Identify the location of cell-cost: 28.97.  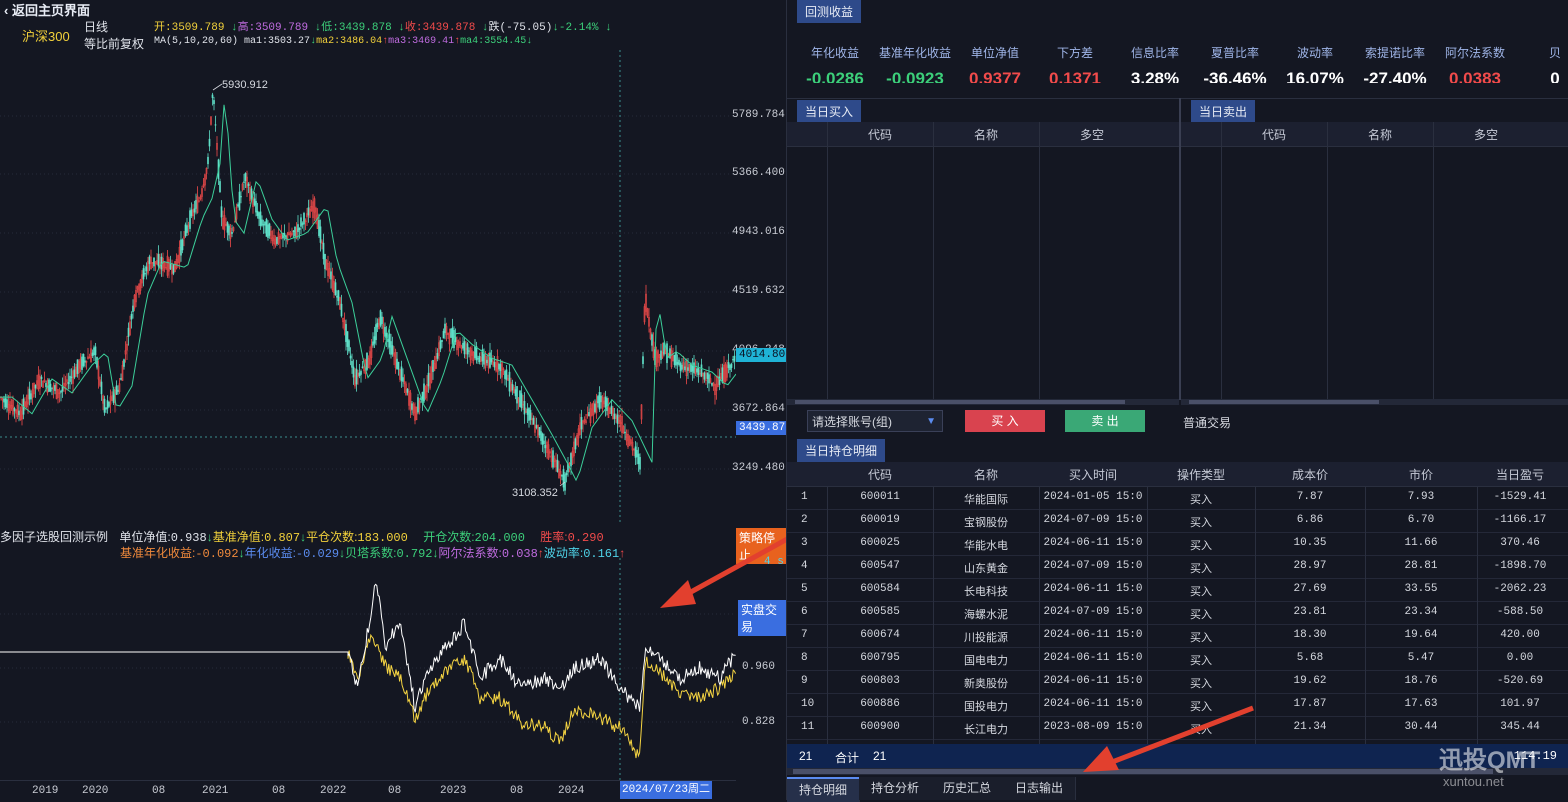
(1310, 566).